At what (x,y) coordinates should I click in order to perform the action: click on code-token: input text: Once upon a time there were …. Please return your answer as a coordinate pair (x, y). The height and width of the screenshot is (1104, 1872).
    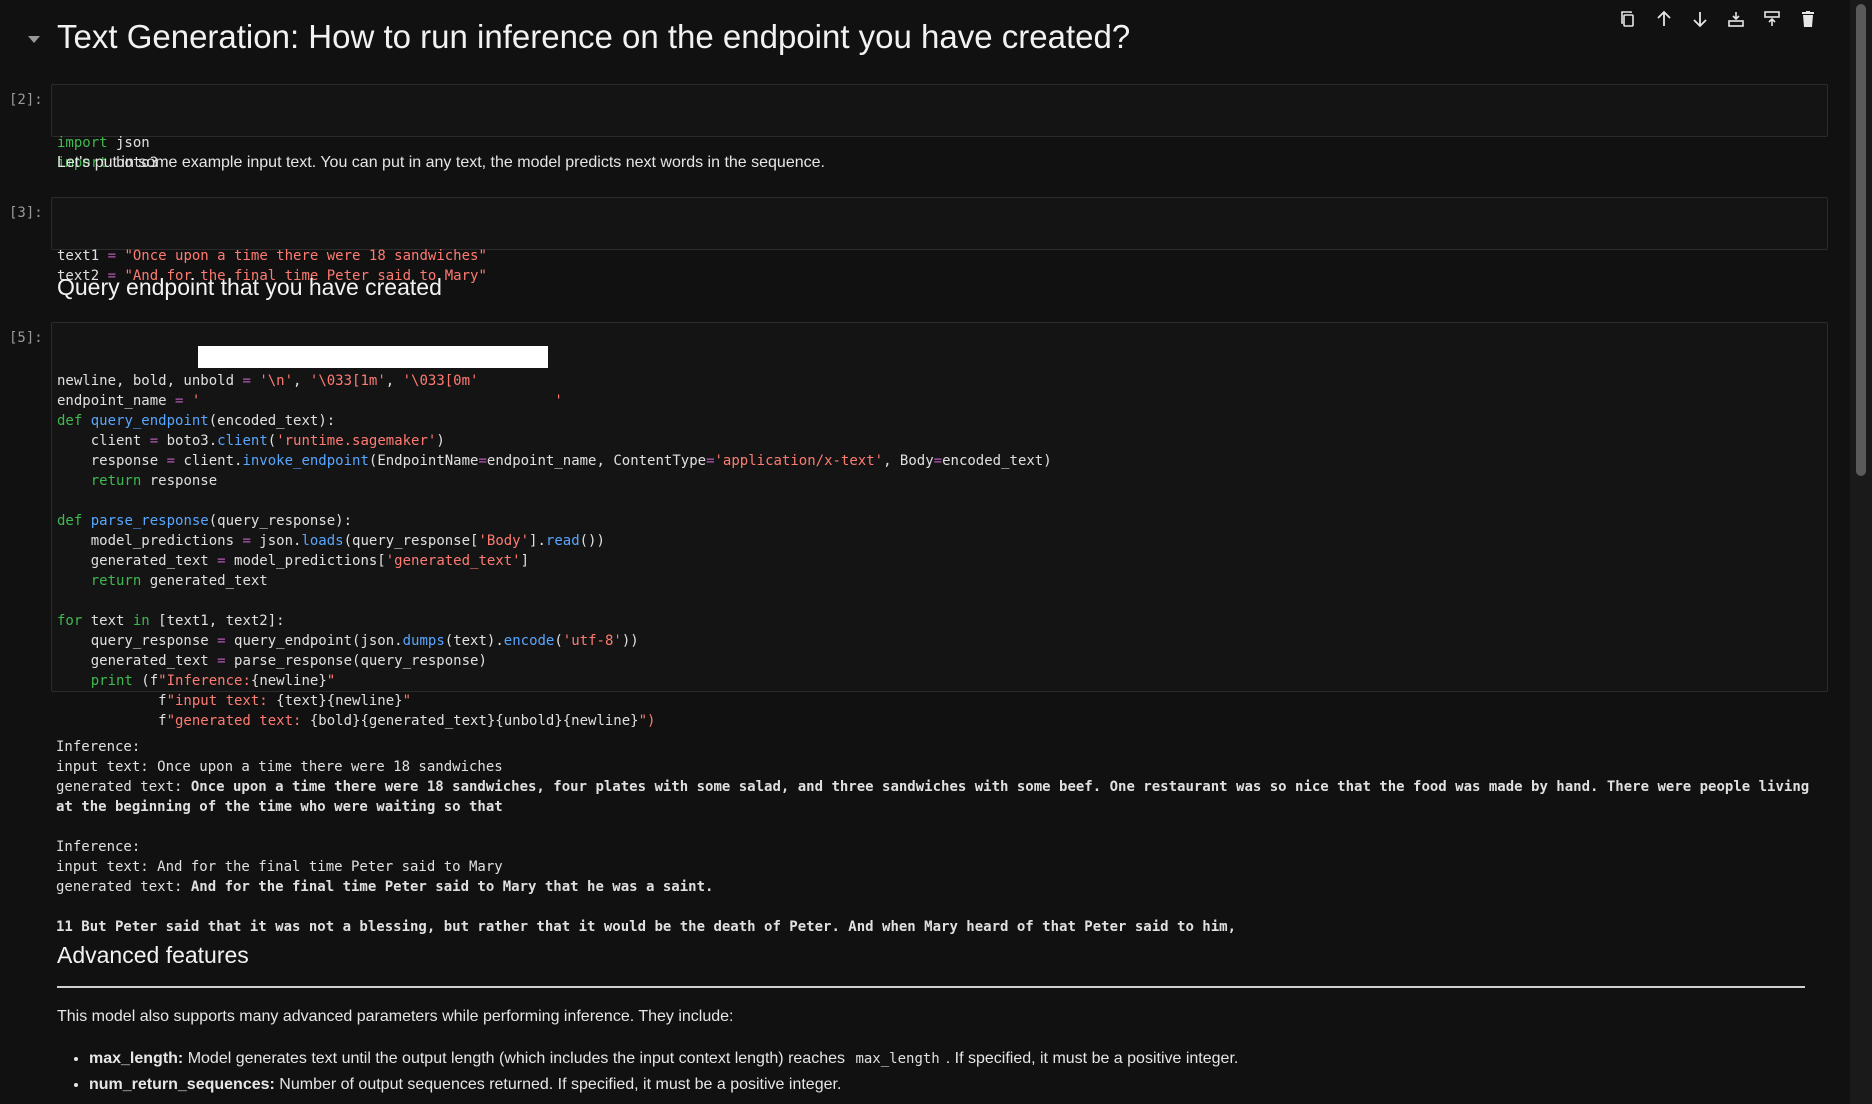
    Looking at the image, I should click on (279, 767).